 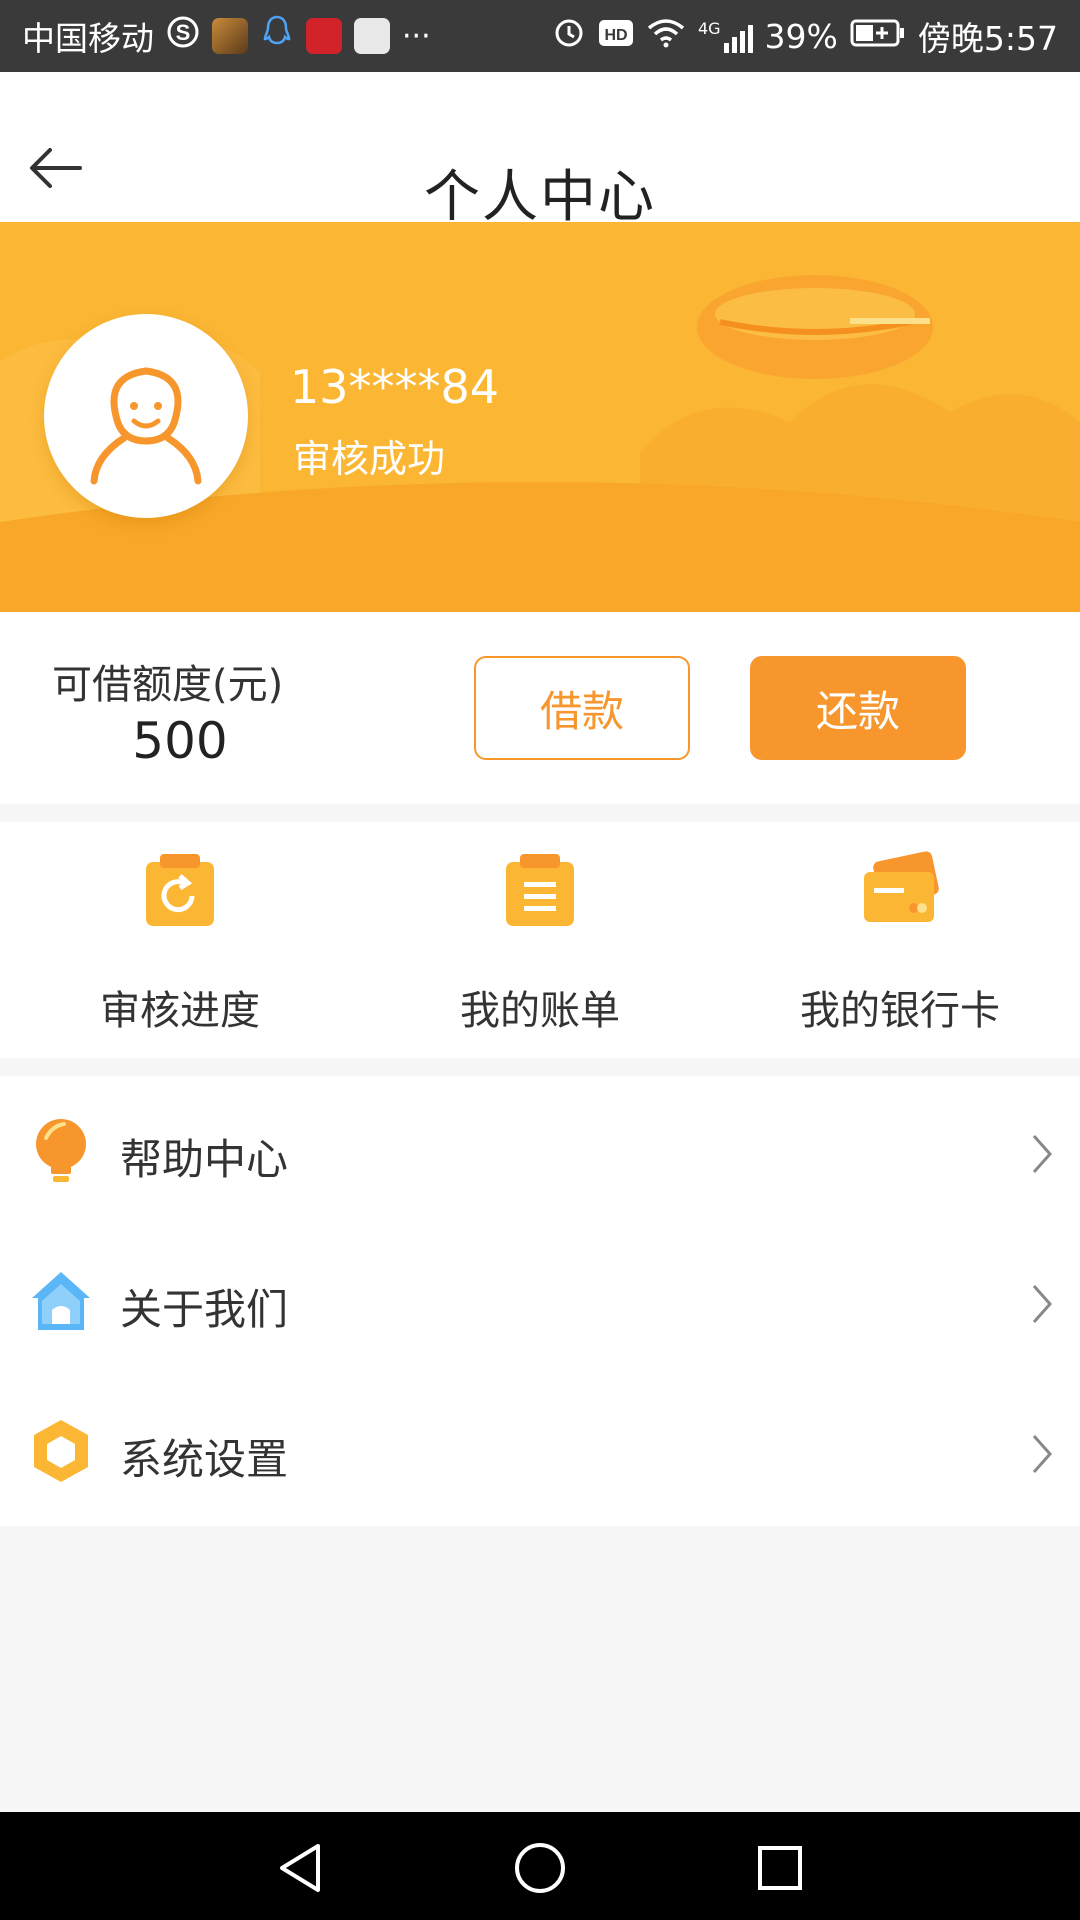 I want to click on menu-item-label: 系统设置, so click(x=204, y=1459).